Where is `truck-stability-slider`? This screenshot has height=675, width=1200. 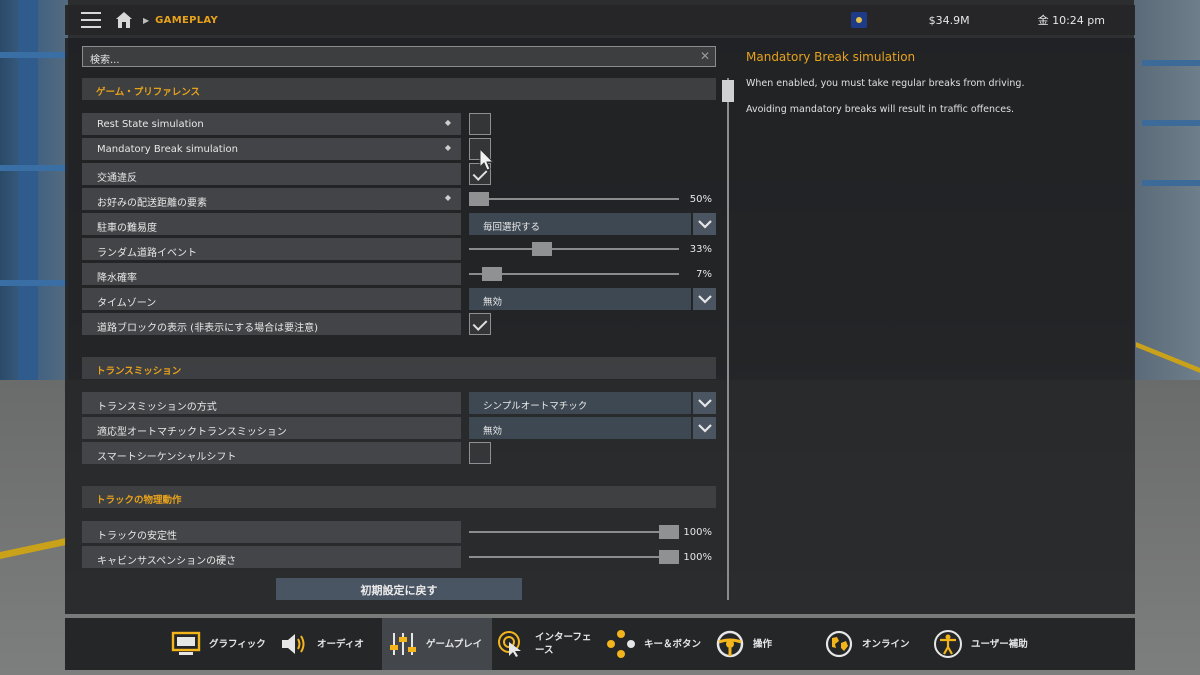 truck-stability-slider is located at coordinates (574, 532).